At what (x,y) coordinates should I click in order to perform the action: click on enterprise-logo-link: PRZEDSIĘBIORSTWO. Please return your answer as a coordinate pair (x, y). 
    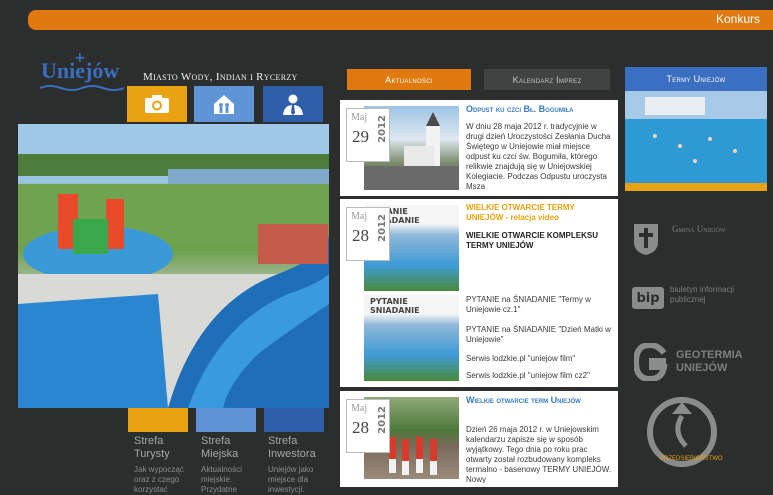
    Looking at the image, I should click on (682, 432).